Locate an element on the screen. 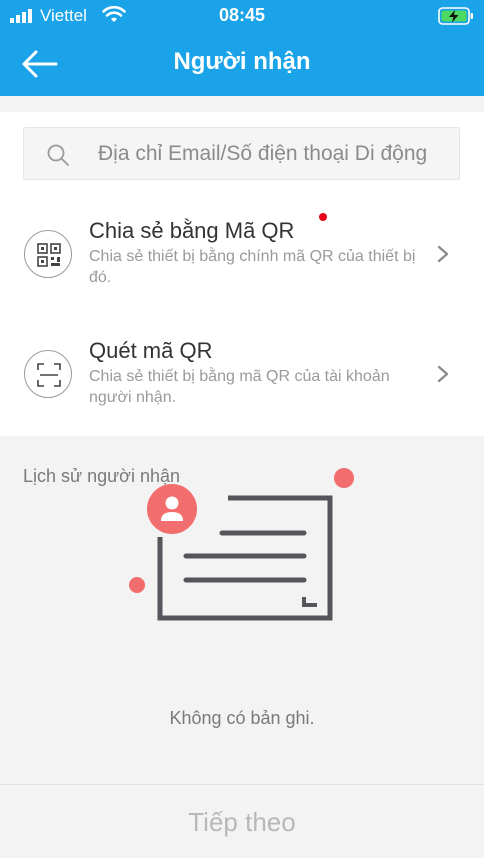  search-icon is located at coordinates (58, 155).